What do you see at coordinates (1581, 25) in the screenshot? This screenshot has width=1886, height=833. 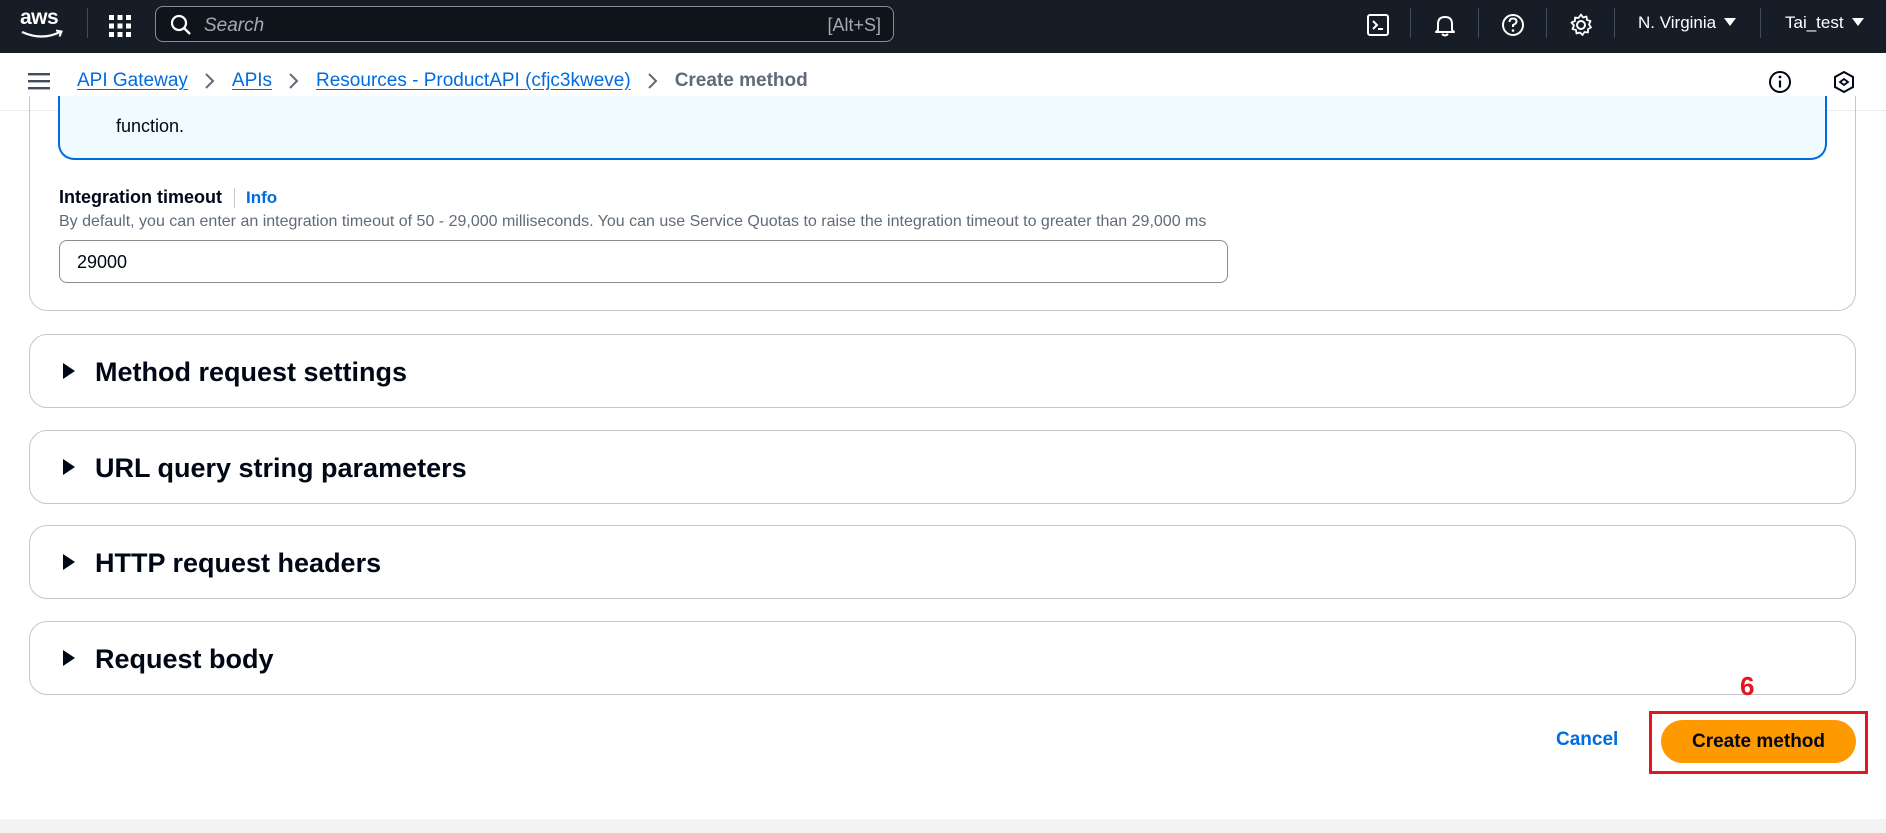 I see `settings-gear-icon` at bounding box center [1581, 25].